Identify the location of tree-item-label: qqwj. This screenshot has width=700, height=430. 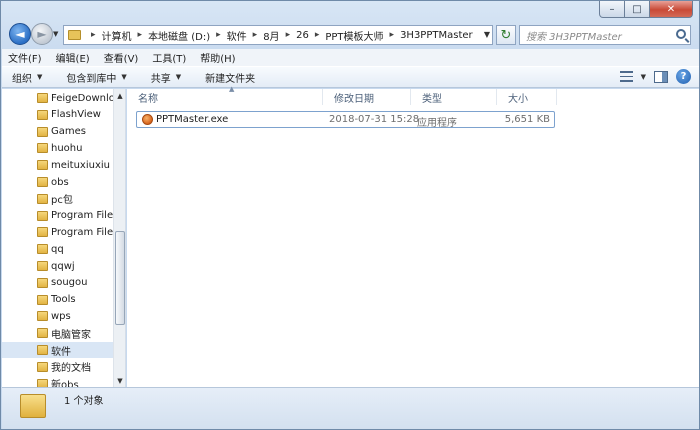
(63, 266).